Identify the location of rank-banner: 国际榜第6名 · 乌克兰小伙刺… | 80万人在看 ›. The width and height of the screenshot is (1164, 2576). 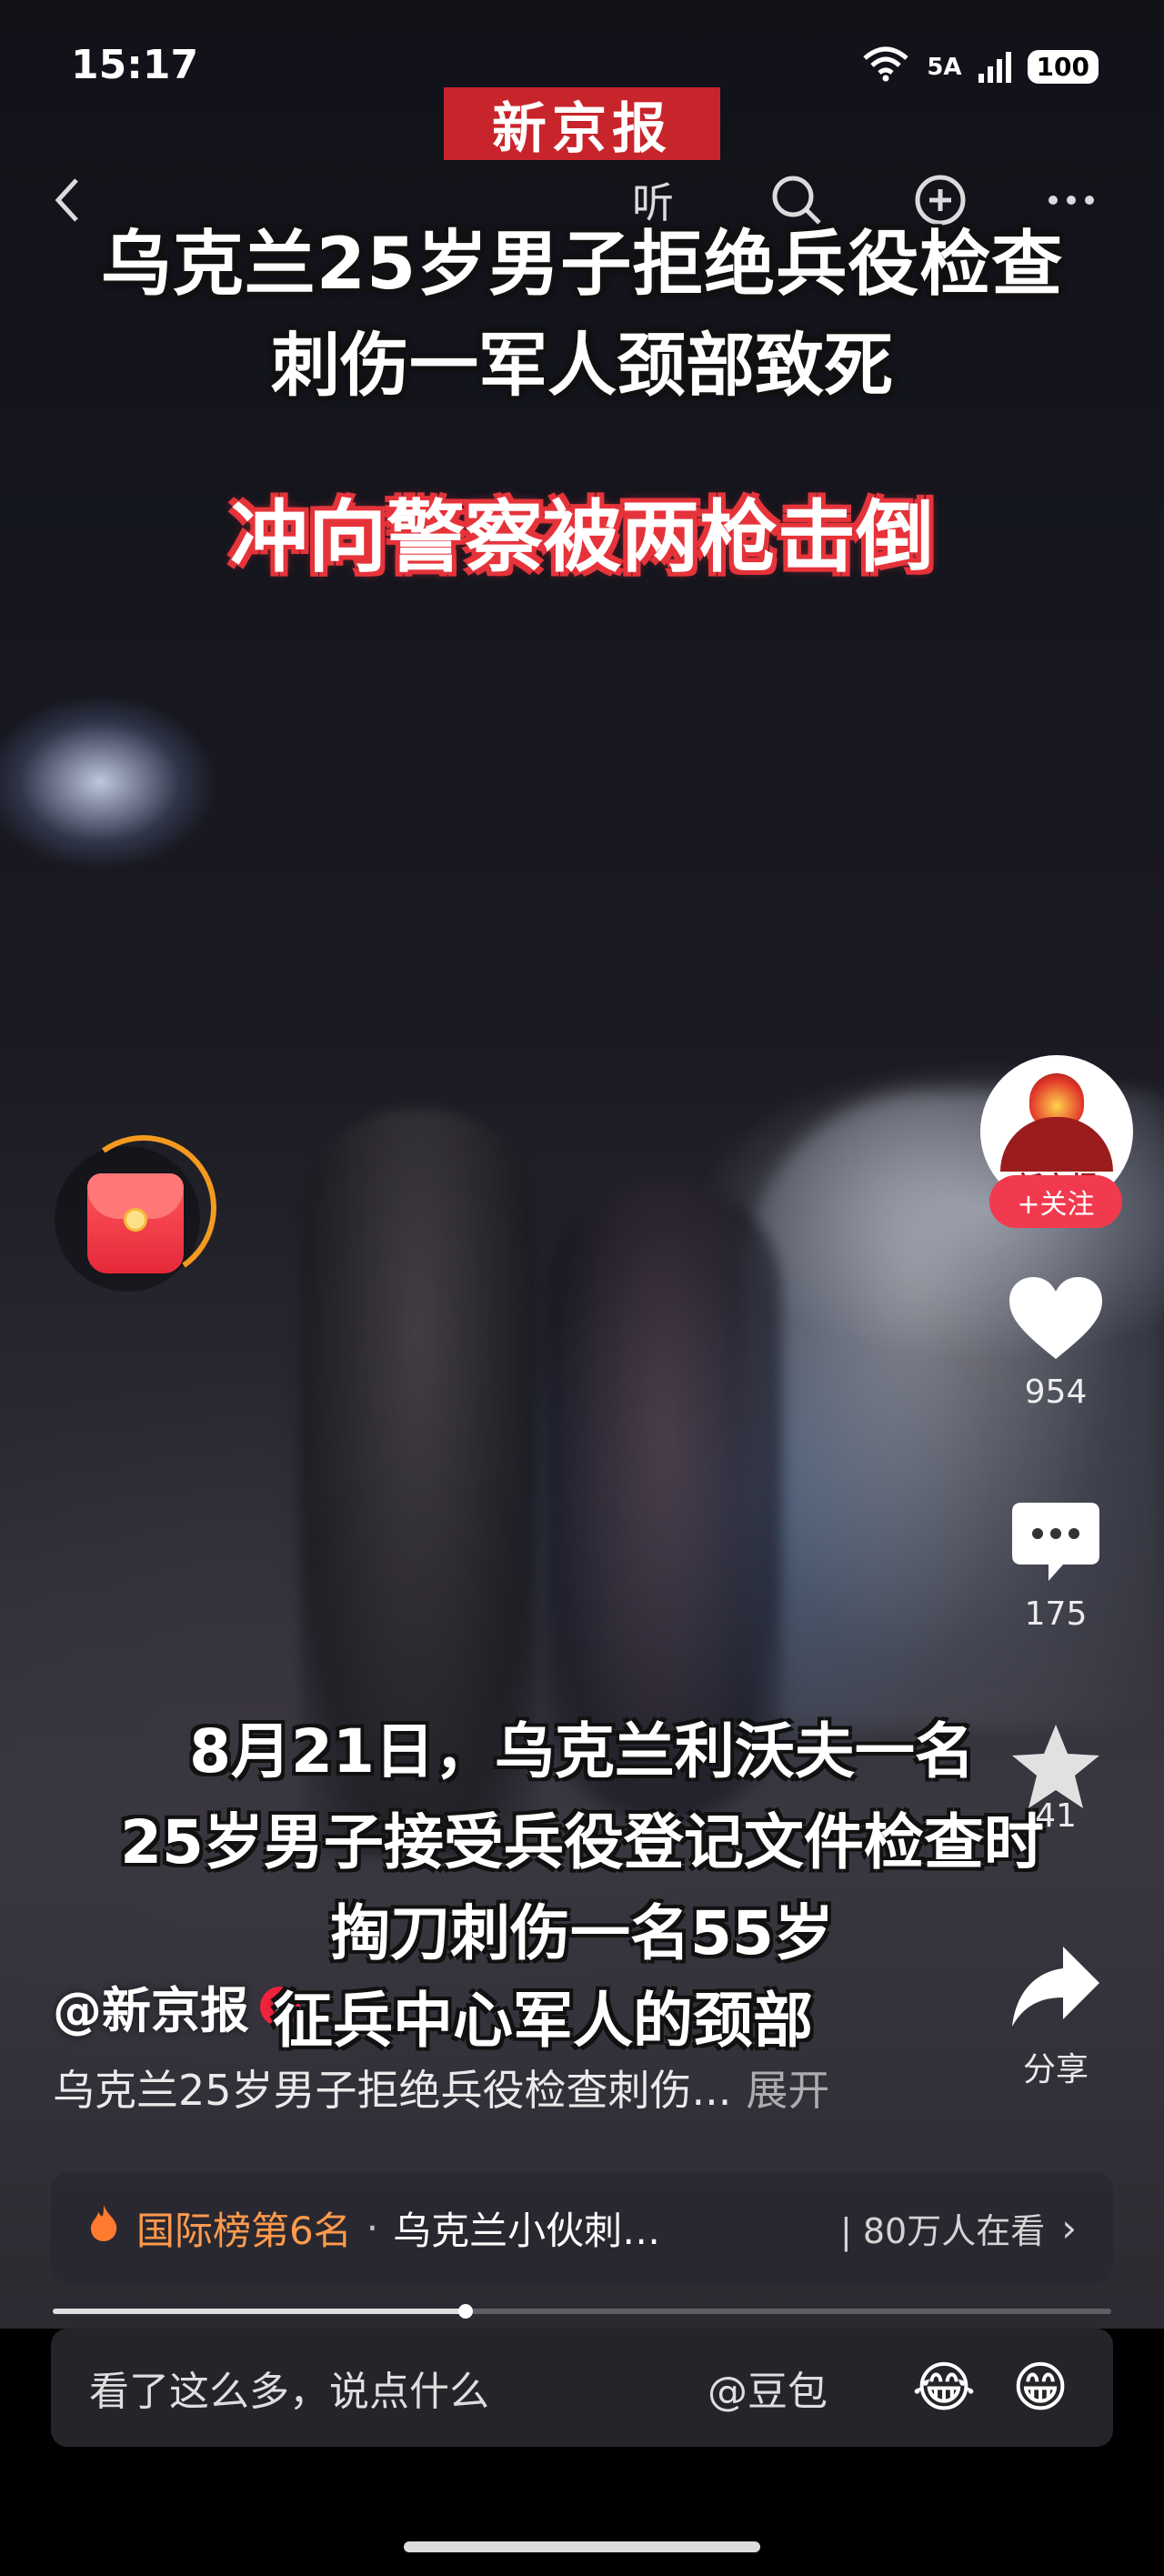
(582, 2227).